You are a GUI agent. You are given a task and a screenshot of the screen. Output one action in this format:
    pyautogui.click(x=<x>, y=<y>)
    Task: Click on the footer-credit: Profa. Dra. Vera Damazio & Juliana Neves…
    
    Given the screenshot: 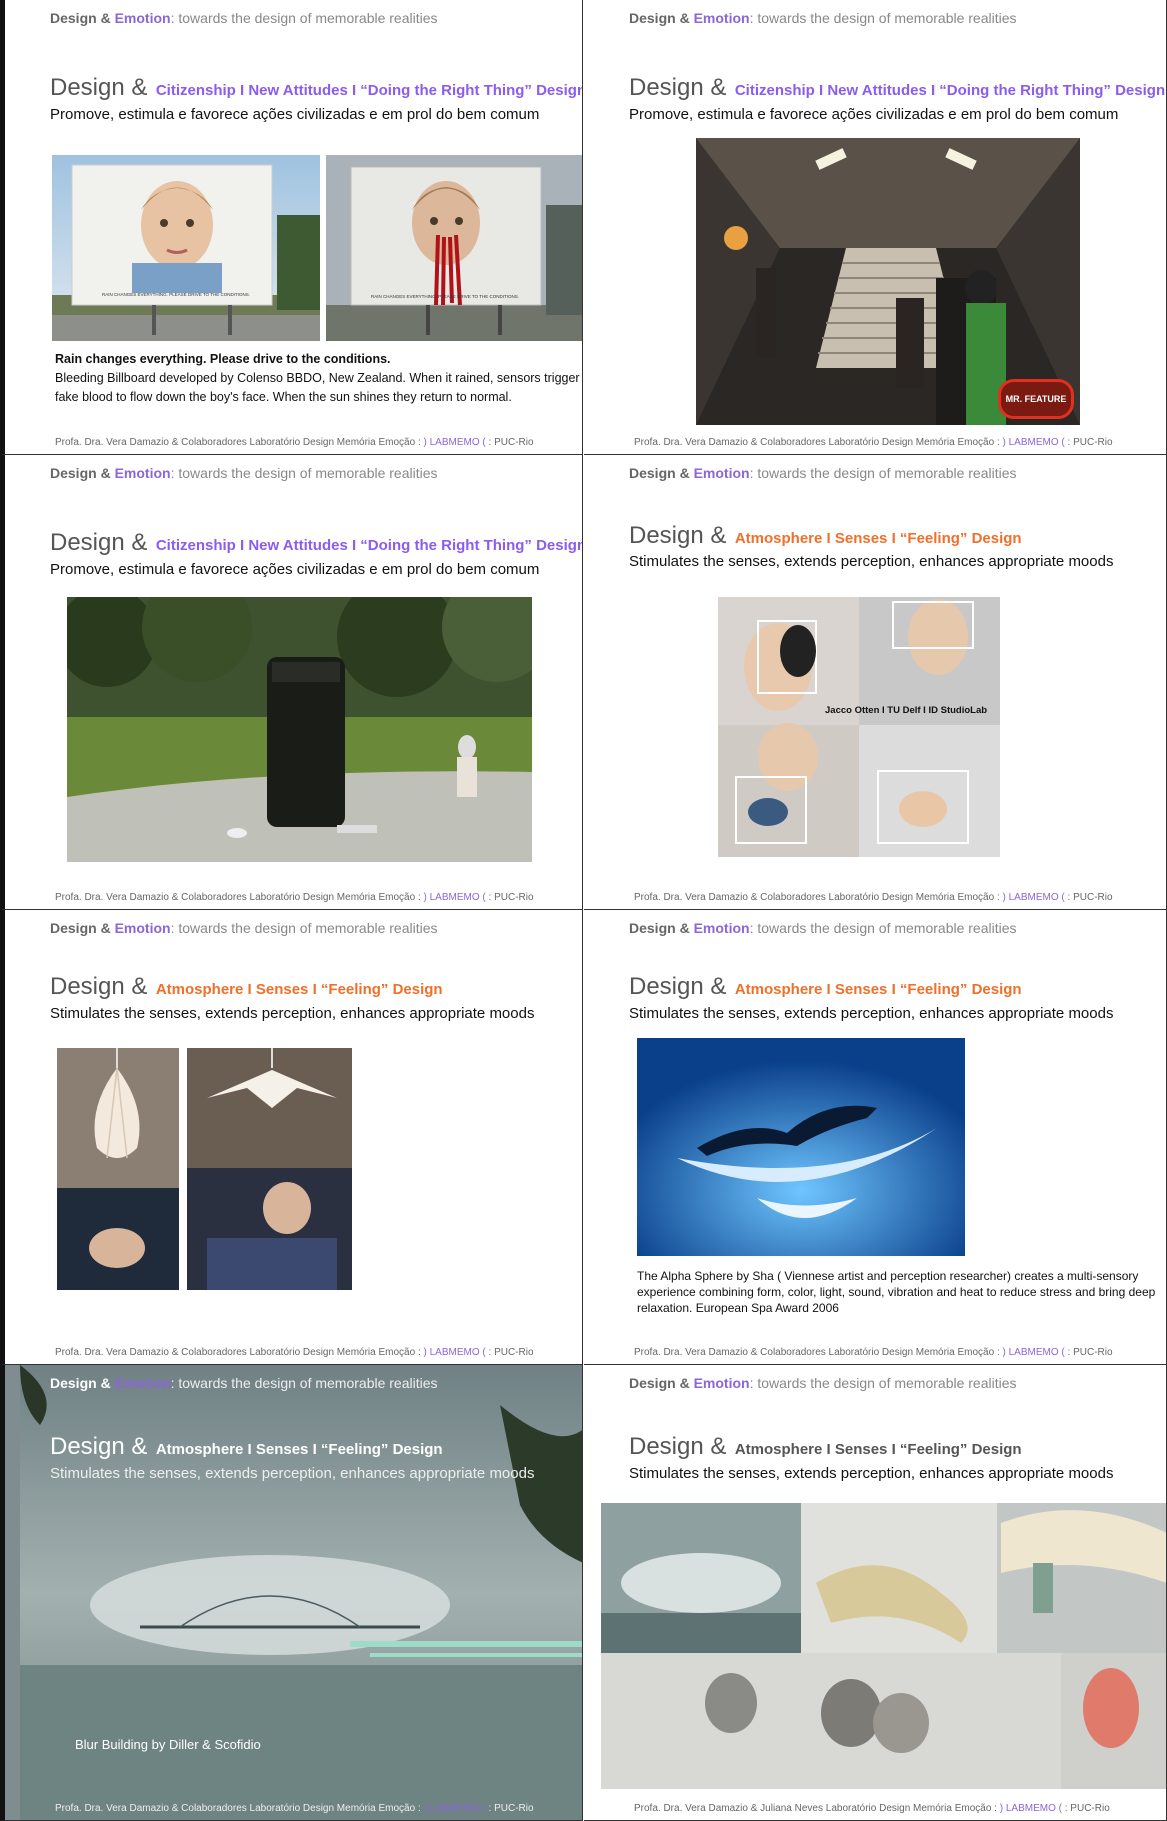 What is the action you would take?
    pyautogui.click(x=817, y=1808)
    